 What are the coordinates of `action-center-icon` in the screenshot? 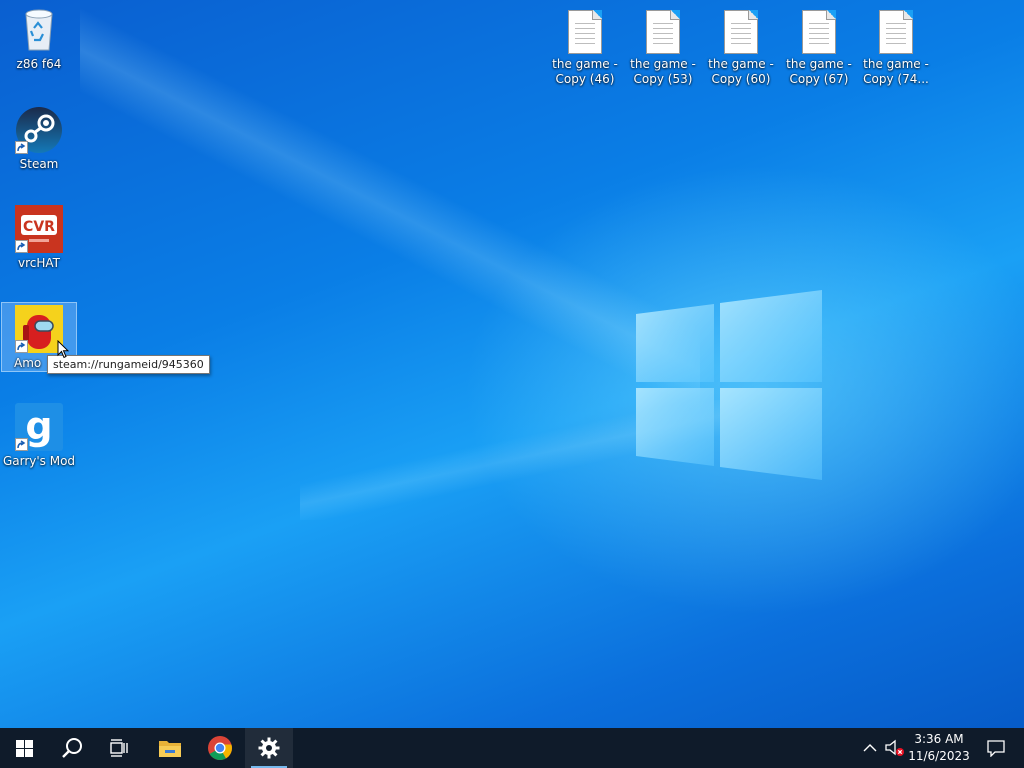 It's located at (996, 748).